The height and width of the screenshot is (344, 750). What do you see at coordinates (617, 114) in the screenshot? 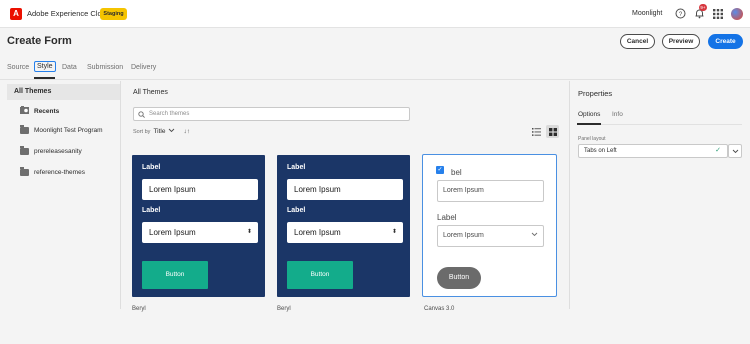
I see `tab-info: Info` at bounding box center [617, 114].